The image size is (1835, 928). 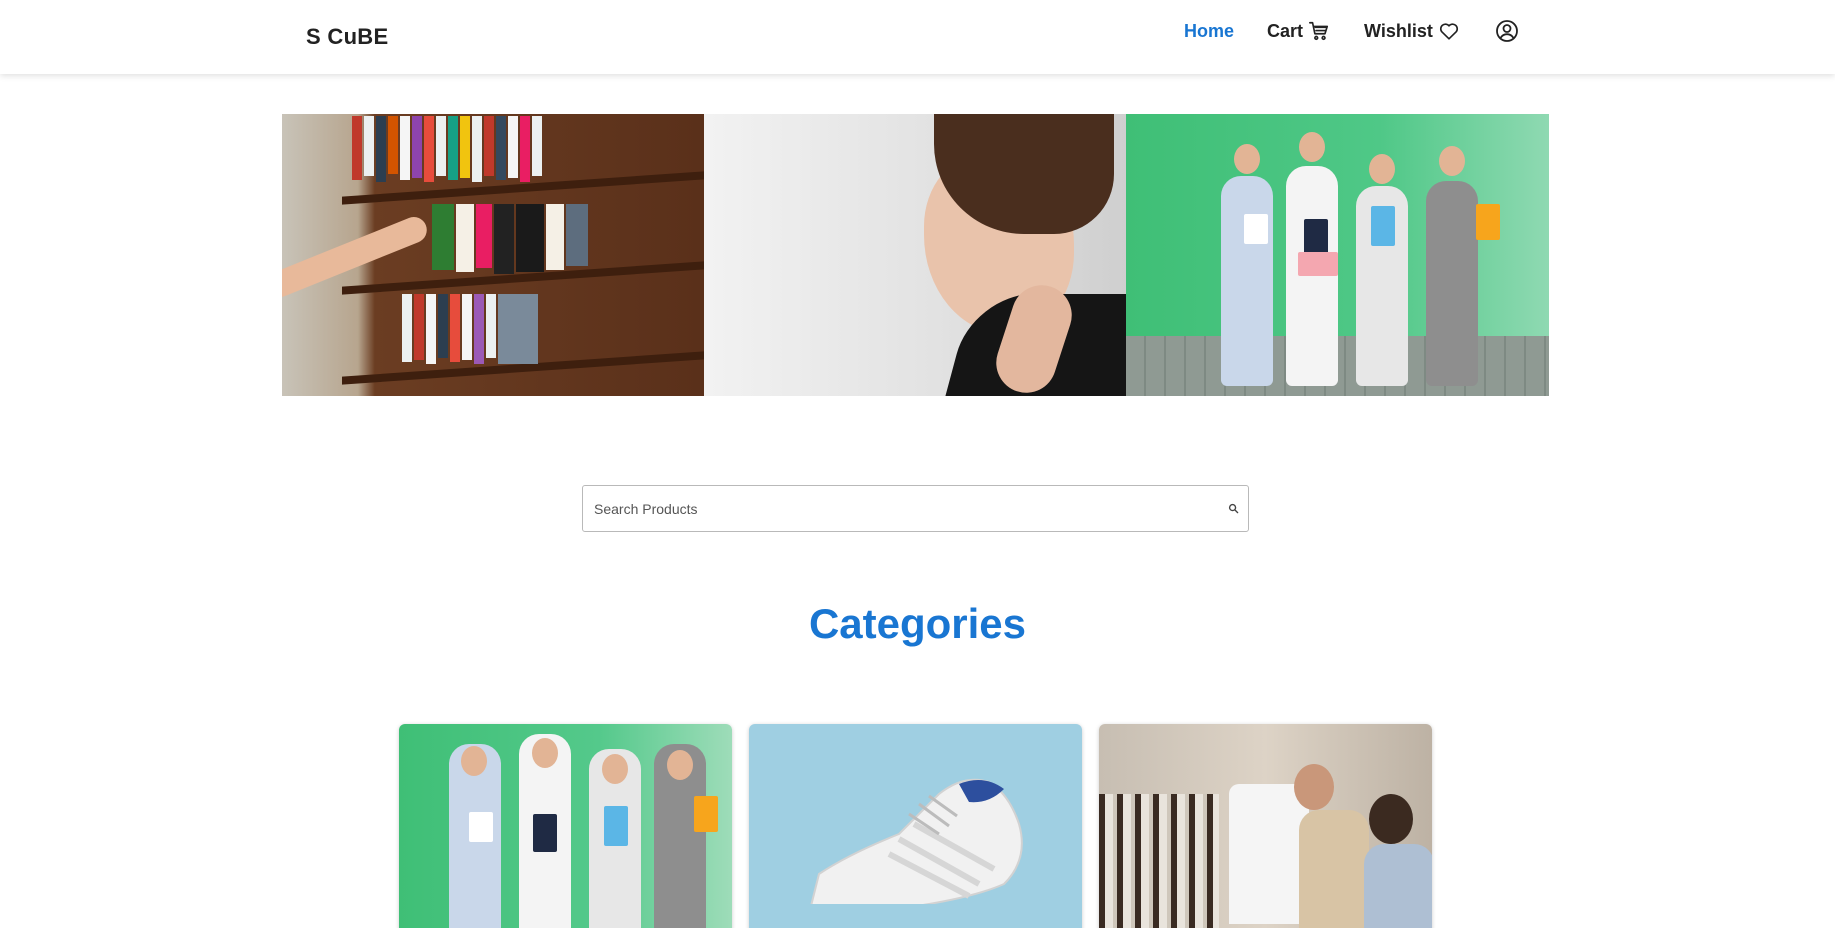 I want to click on nav-wishlist-link: Wishlist, so click(x=1412, y=31).